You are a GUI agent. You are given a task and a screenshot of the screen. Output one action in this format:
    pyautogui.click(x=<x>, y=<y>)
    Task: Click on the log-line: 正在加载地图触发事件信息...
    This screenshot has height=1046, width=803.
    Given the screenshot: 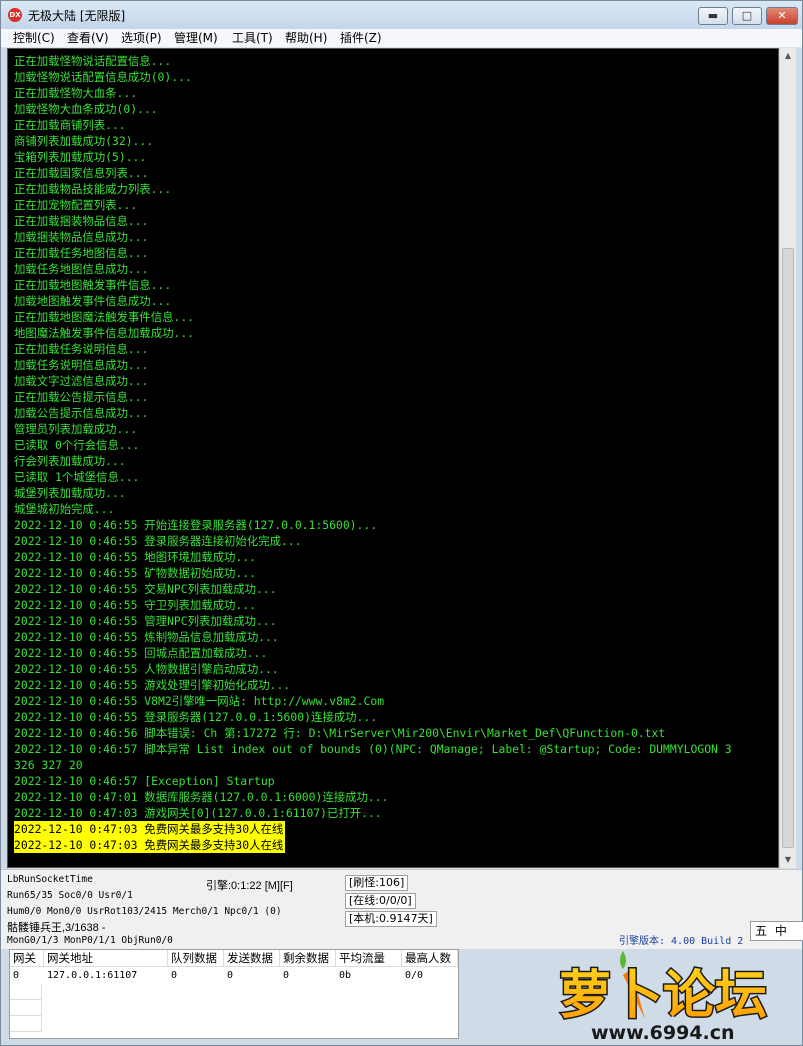 What is the action you would take?
    pyautogui.click(x=93, y=285)
    